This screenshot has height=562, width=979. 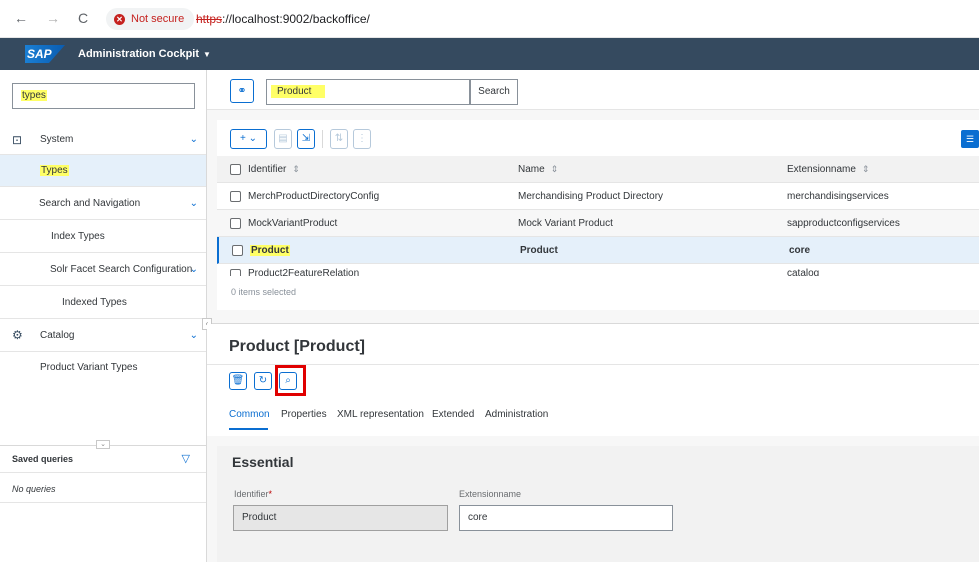 I want to click on tab-properties: Properties, so click(x=304, y=414).